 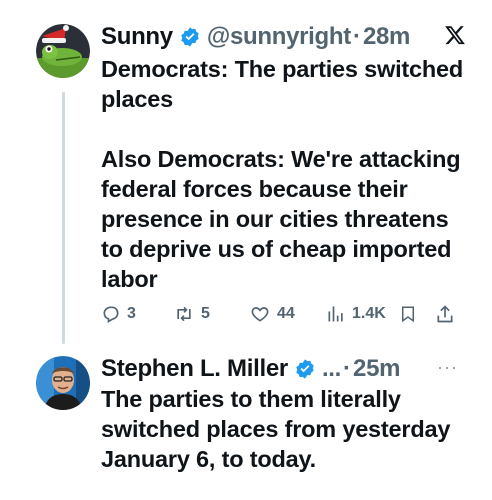 What do you see at coordinates (184, 314) in the screenshot?
I see `repost-icon` at bounding box center [184, 314].